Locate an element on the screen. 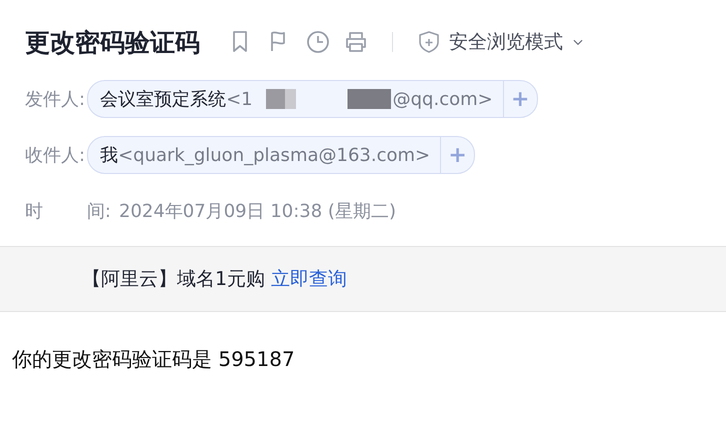 The height and width of the screenshot is (434, 726). field-label: 收件人: is located at coordinates (55, 155).